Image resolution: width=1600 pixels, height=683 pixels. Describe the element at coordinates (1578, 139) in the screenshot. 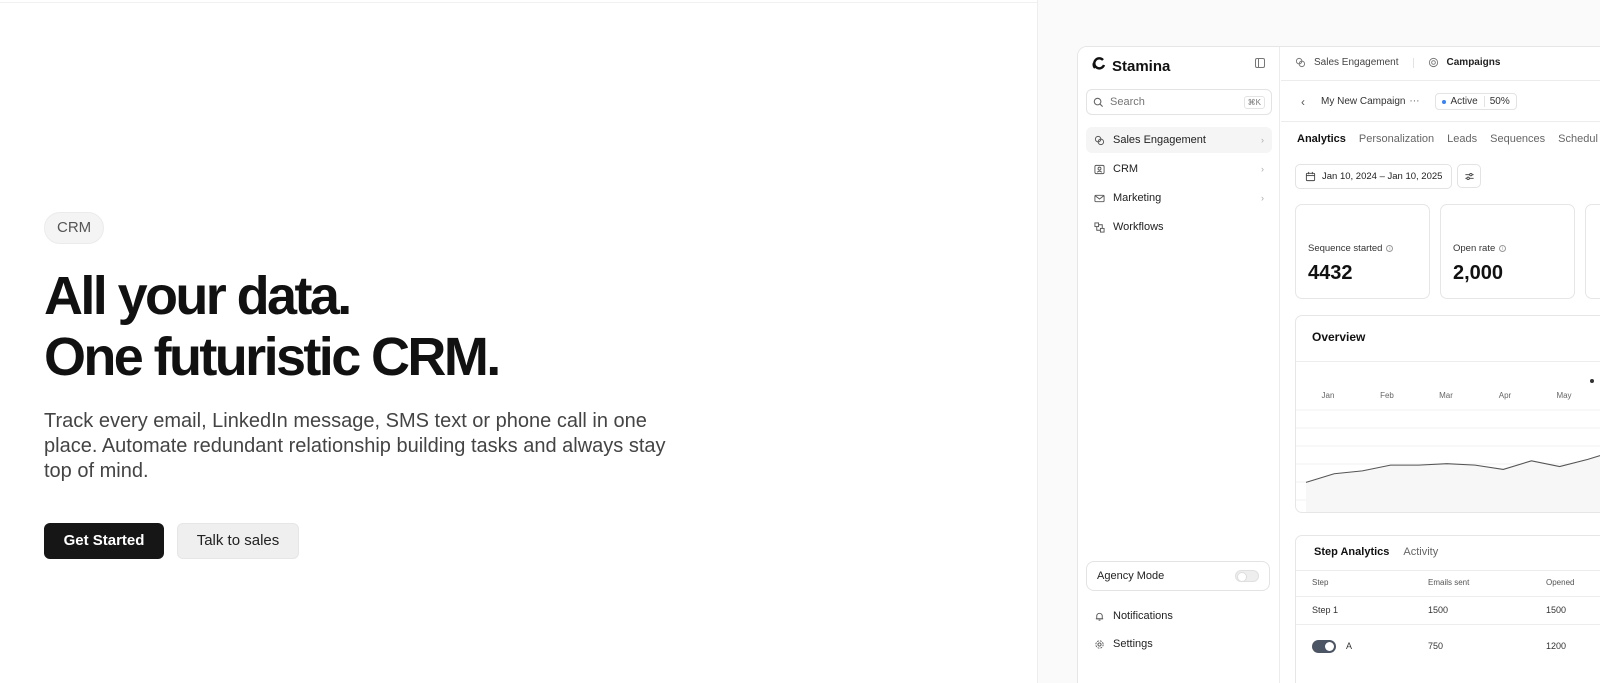

I see `tab-schedule: Schedul` at that location.